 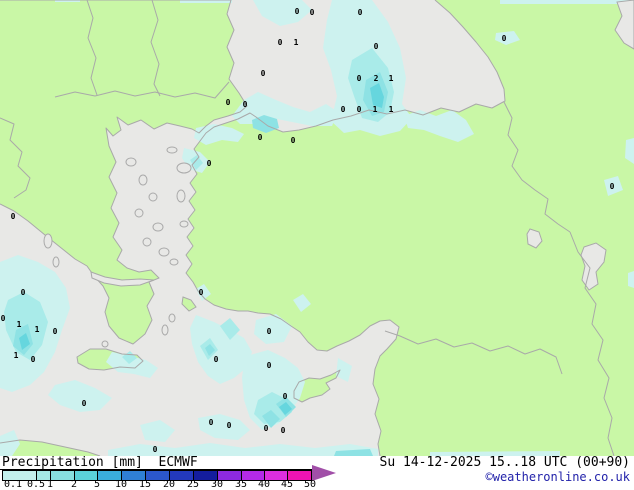 What do you see at coordinates (504, 462) in the screenshot?
I see `datetime-label: Su 14-12-2025 15..18 UTC (00+90)` at bounding box center [504, 462].